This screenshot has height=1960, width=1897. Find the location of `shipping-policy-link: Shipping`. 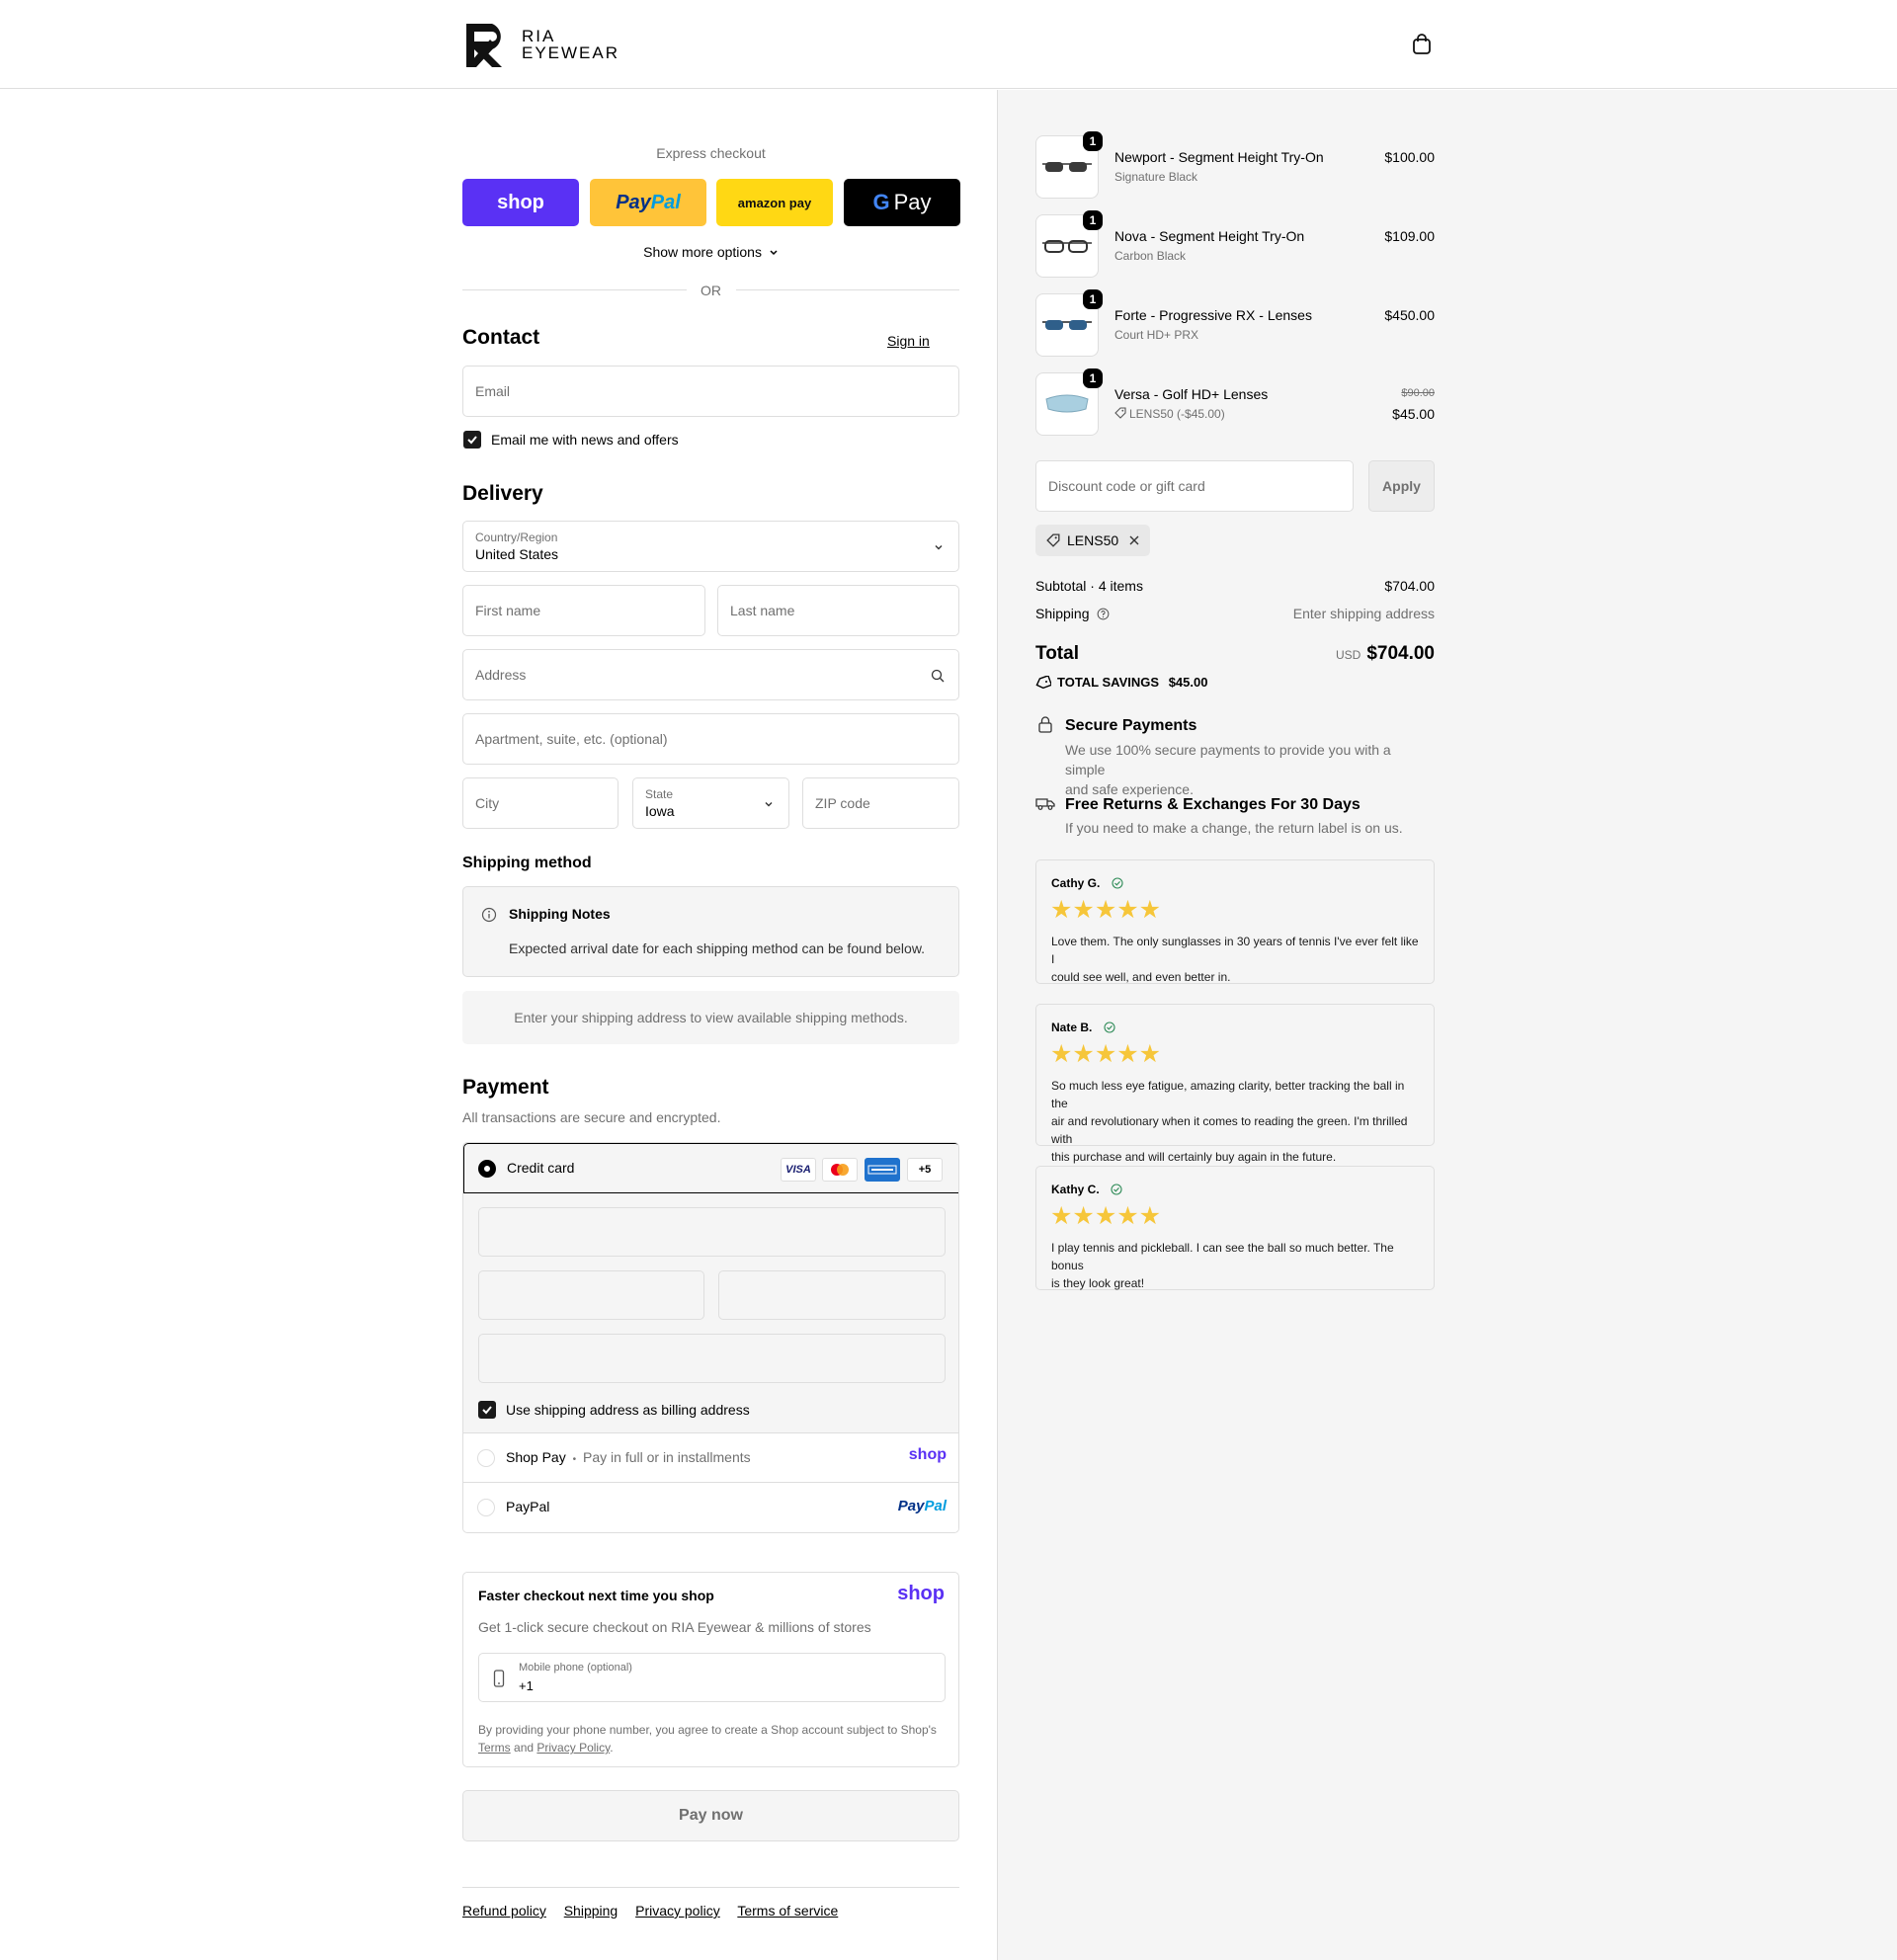

shipping-policy-link: Shipping is located at coordinates (591, 1911).